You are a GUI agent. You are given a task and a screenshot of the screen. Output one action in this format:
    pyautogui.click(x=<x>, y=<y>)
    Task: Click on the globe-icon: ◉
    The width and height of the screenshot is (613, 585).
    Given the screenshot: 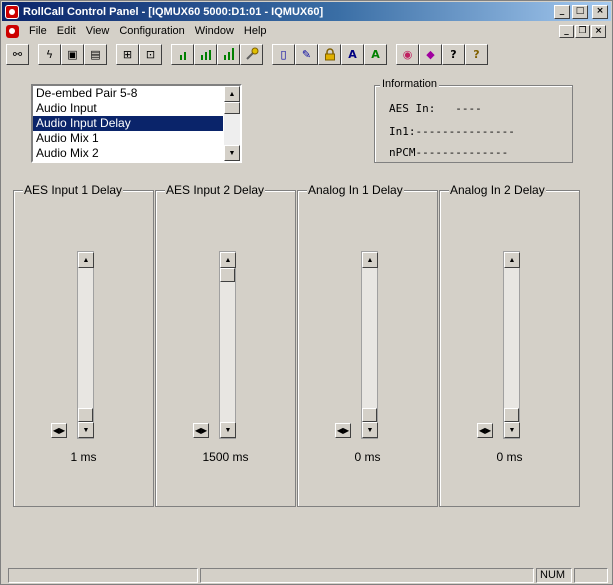 What is the action you would take?
    pyautogui.click(x=407, y=54)
    